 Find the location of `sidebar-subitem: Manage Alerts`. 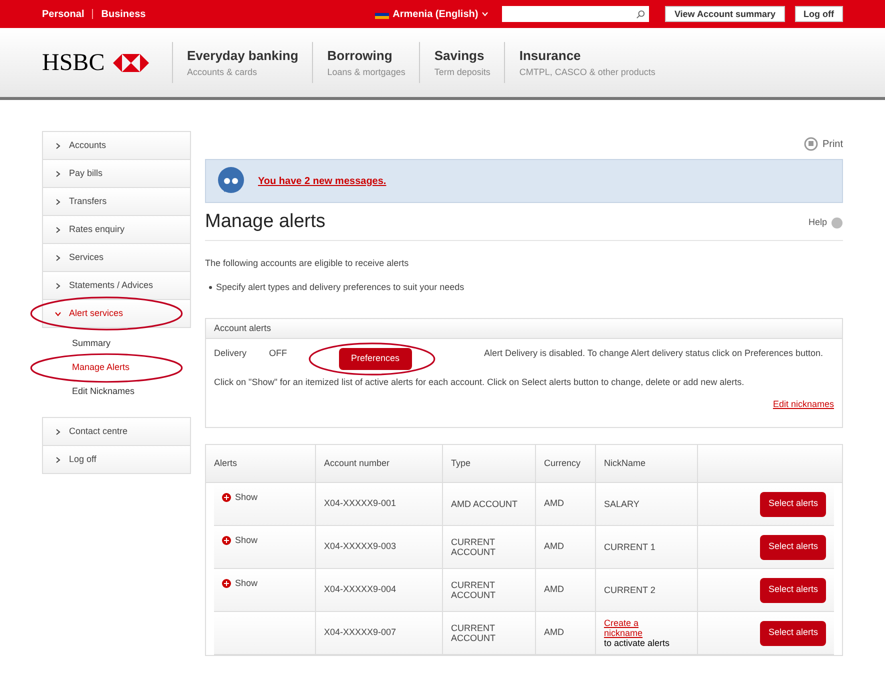

sidebar-subitem: Manage Alerts is located at coordinates (116, 368).